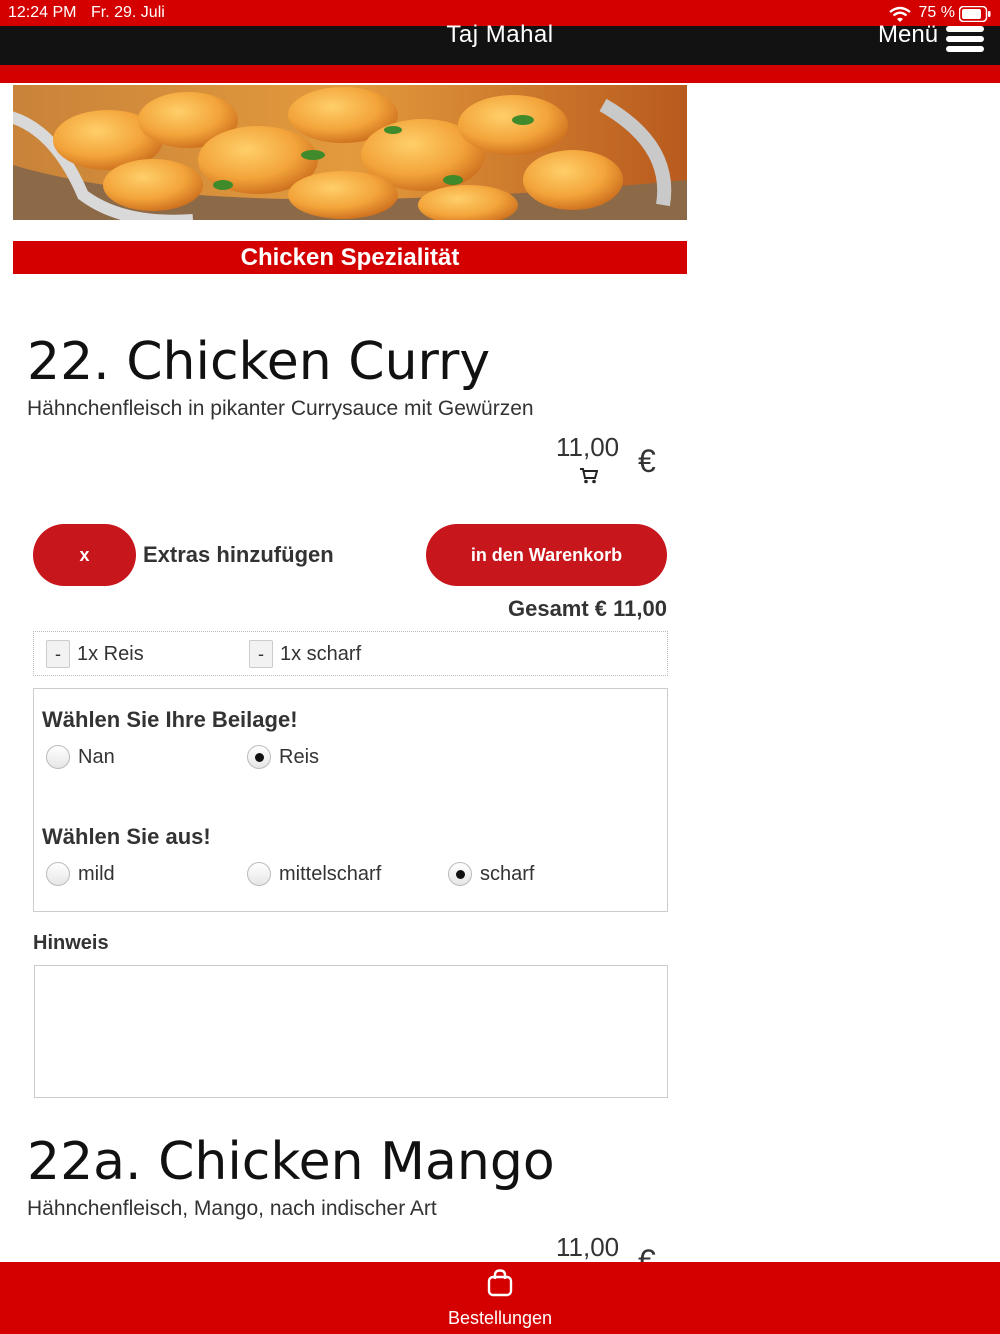 The width and height of the screenshot is (1000, 1334). I want to click on wifi-icon, so click(900, 14).